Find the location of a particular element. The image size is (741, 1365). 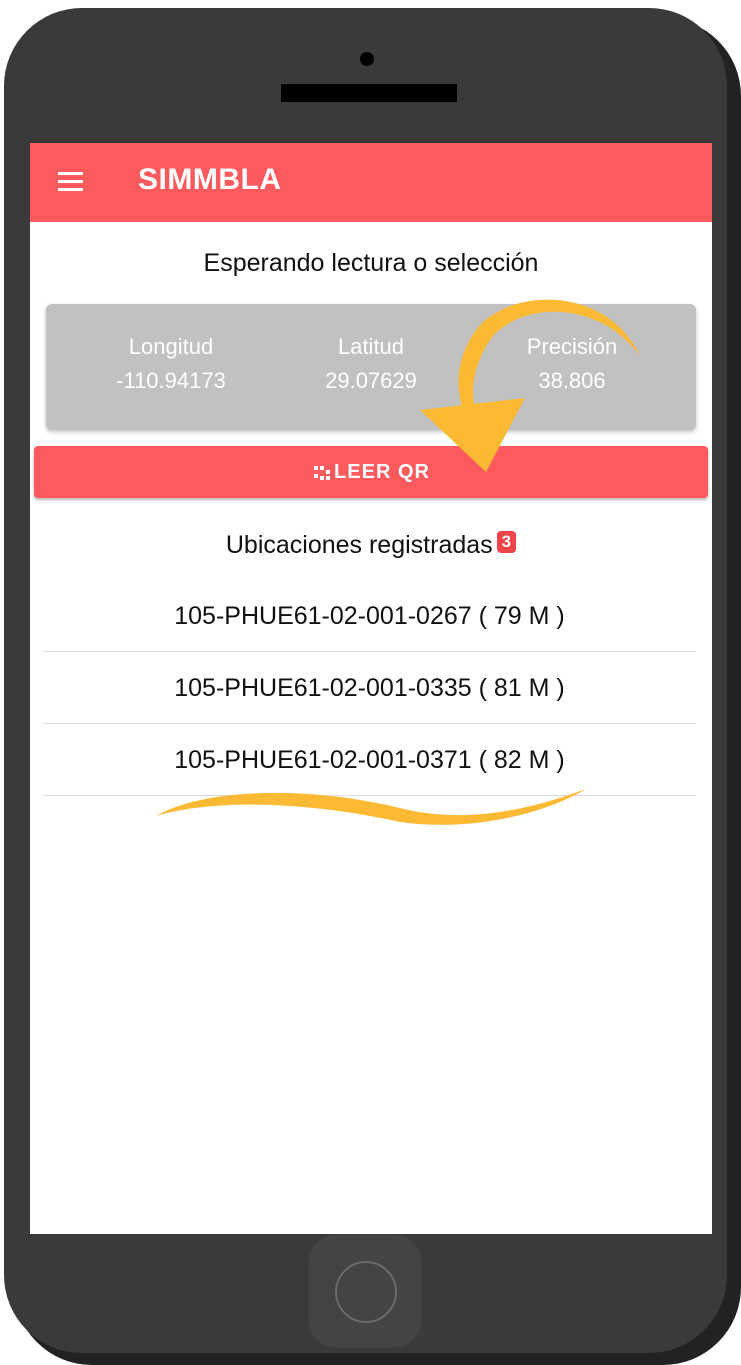

longitude-label: Longitud is located at coordinates (171, 346).